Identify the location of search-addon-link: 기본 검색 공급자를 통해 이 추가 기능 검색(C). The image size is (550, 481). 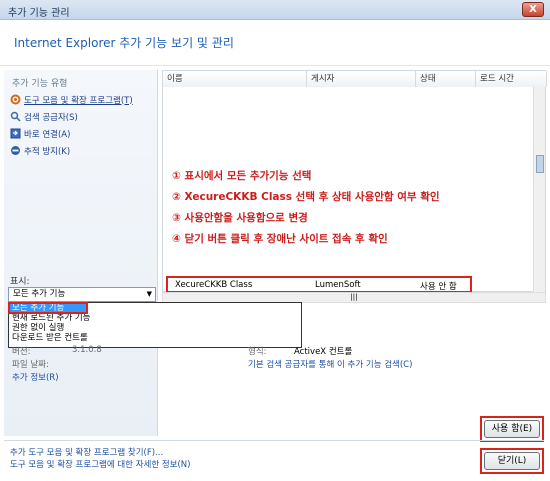
(330, 364).